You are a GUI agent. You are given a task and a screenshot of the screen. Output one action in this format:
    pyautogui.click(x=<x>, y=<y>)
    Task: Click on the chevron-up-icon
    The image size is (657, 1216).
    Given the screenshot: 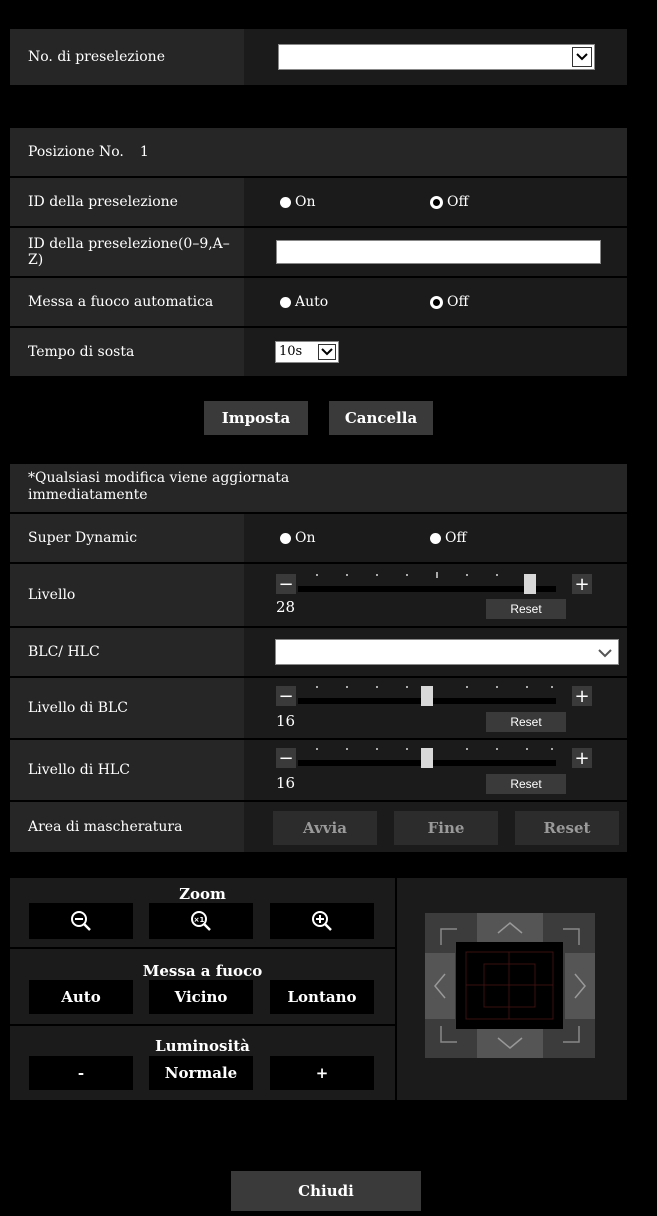 What is the action you would take?
    pyautogui.click(x=510, y=928)
    